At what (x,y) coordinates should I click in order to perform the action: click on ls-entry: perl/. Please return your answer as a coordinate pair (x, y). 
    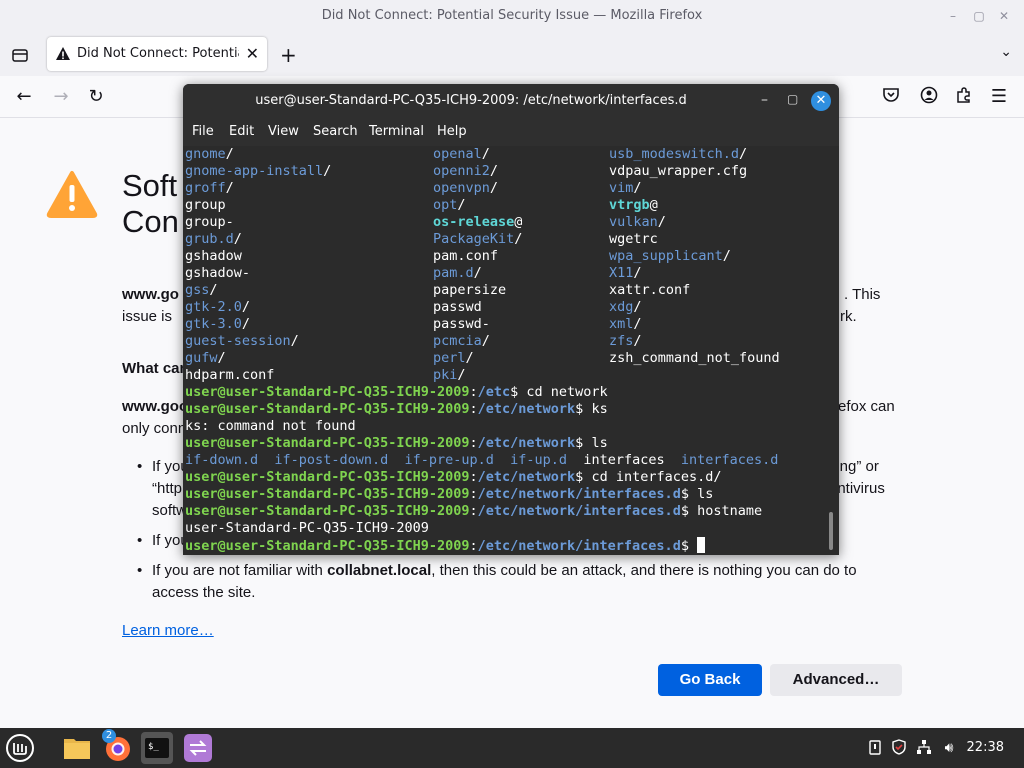
    Looking at the image, I should click on (453, 358).